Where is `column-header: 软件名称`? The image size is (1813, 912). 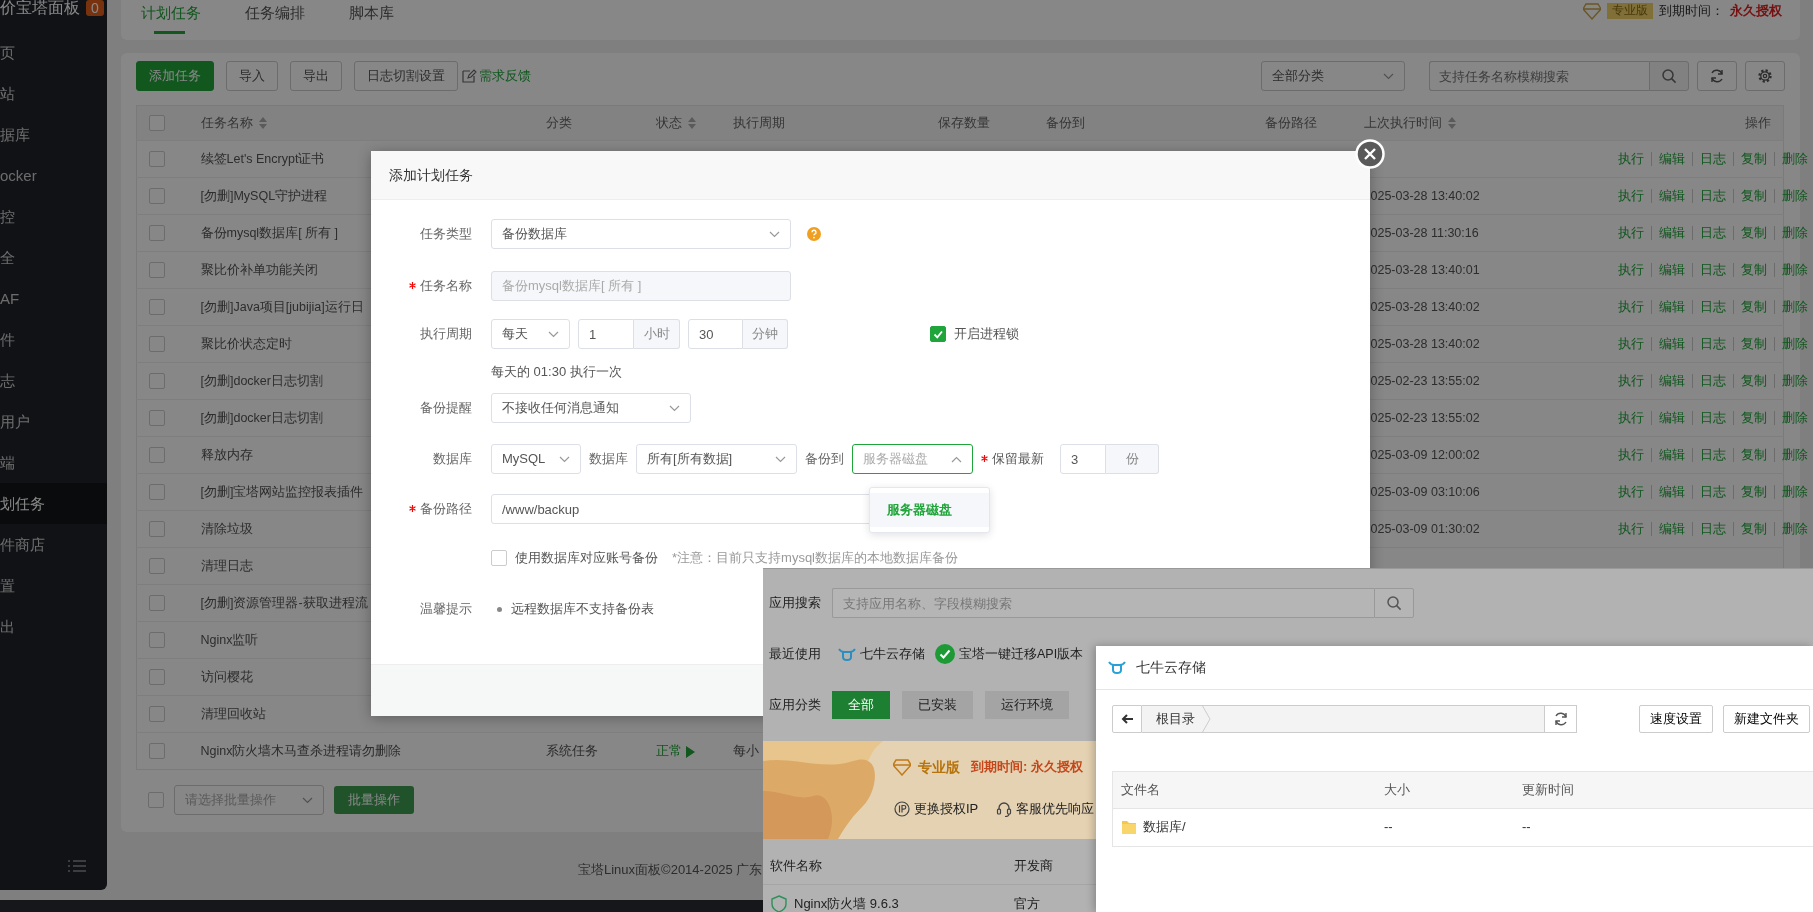 column-header: 软件名称 is located at coordinates (796, 866).